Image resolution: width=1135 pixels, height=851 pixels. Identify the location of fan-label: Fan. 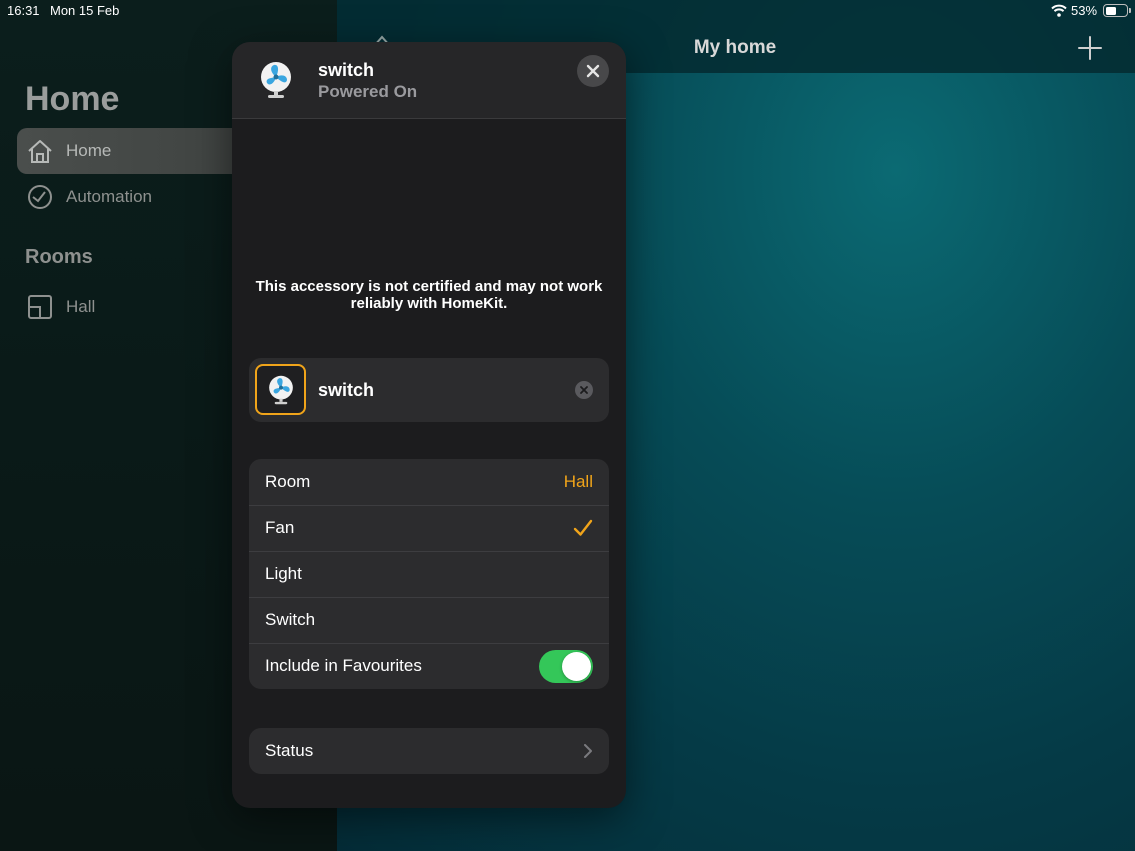
(280, 527).